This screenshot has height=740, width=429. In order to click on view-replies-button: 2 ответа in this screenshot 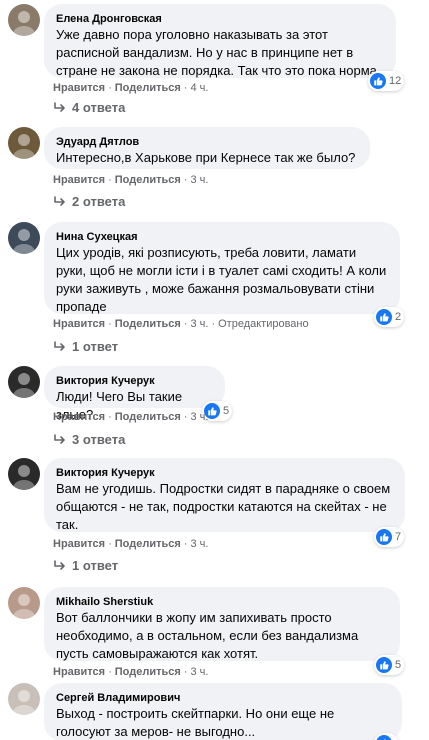, I will do `click(89, 202)`.